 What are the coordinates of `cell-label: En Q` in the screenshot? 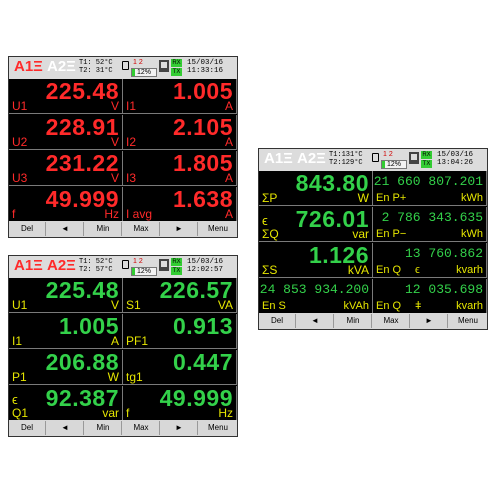 It's located at (389, 306).